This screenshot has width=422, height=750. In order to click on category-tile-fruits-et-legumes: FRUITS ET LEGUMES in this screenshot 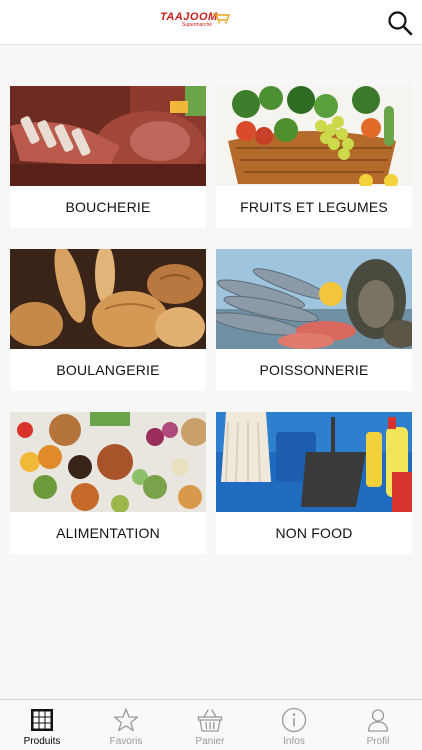, I will do `click(314, 157)`.